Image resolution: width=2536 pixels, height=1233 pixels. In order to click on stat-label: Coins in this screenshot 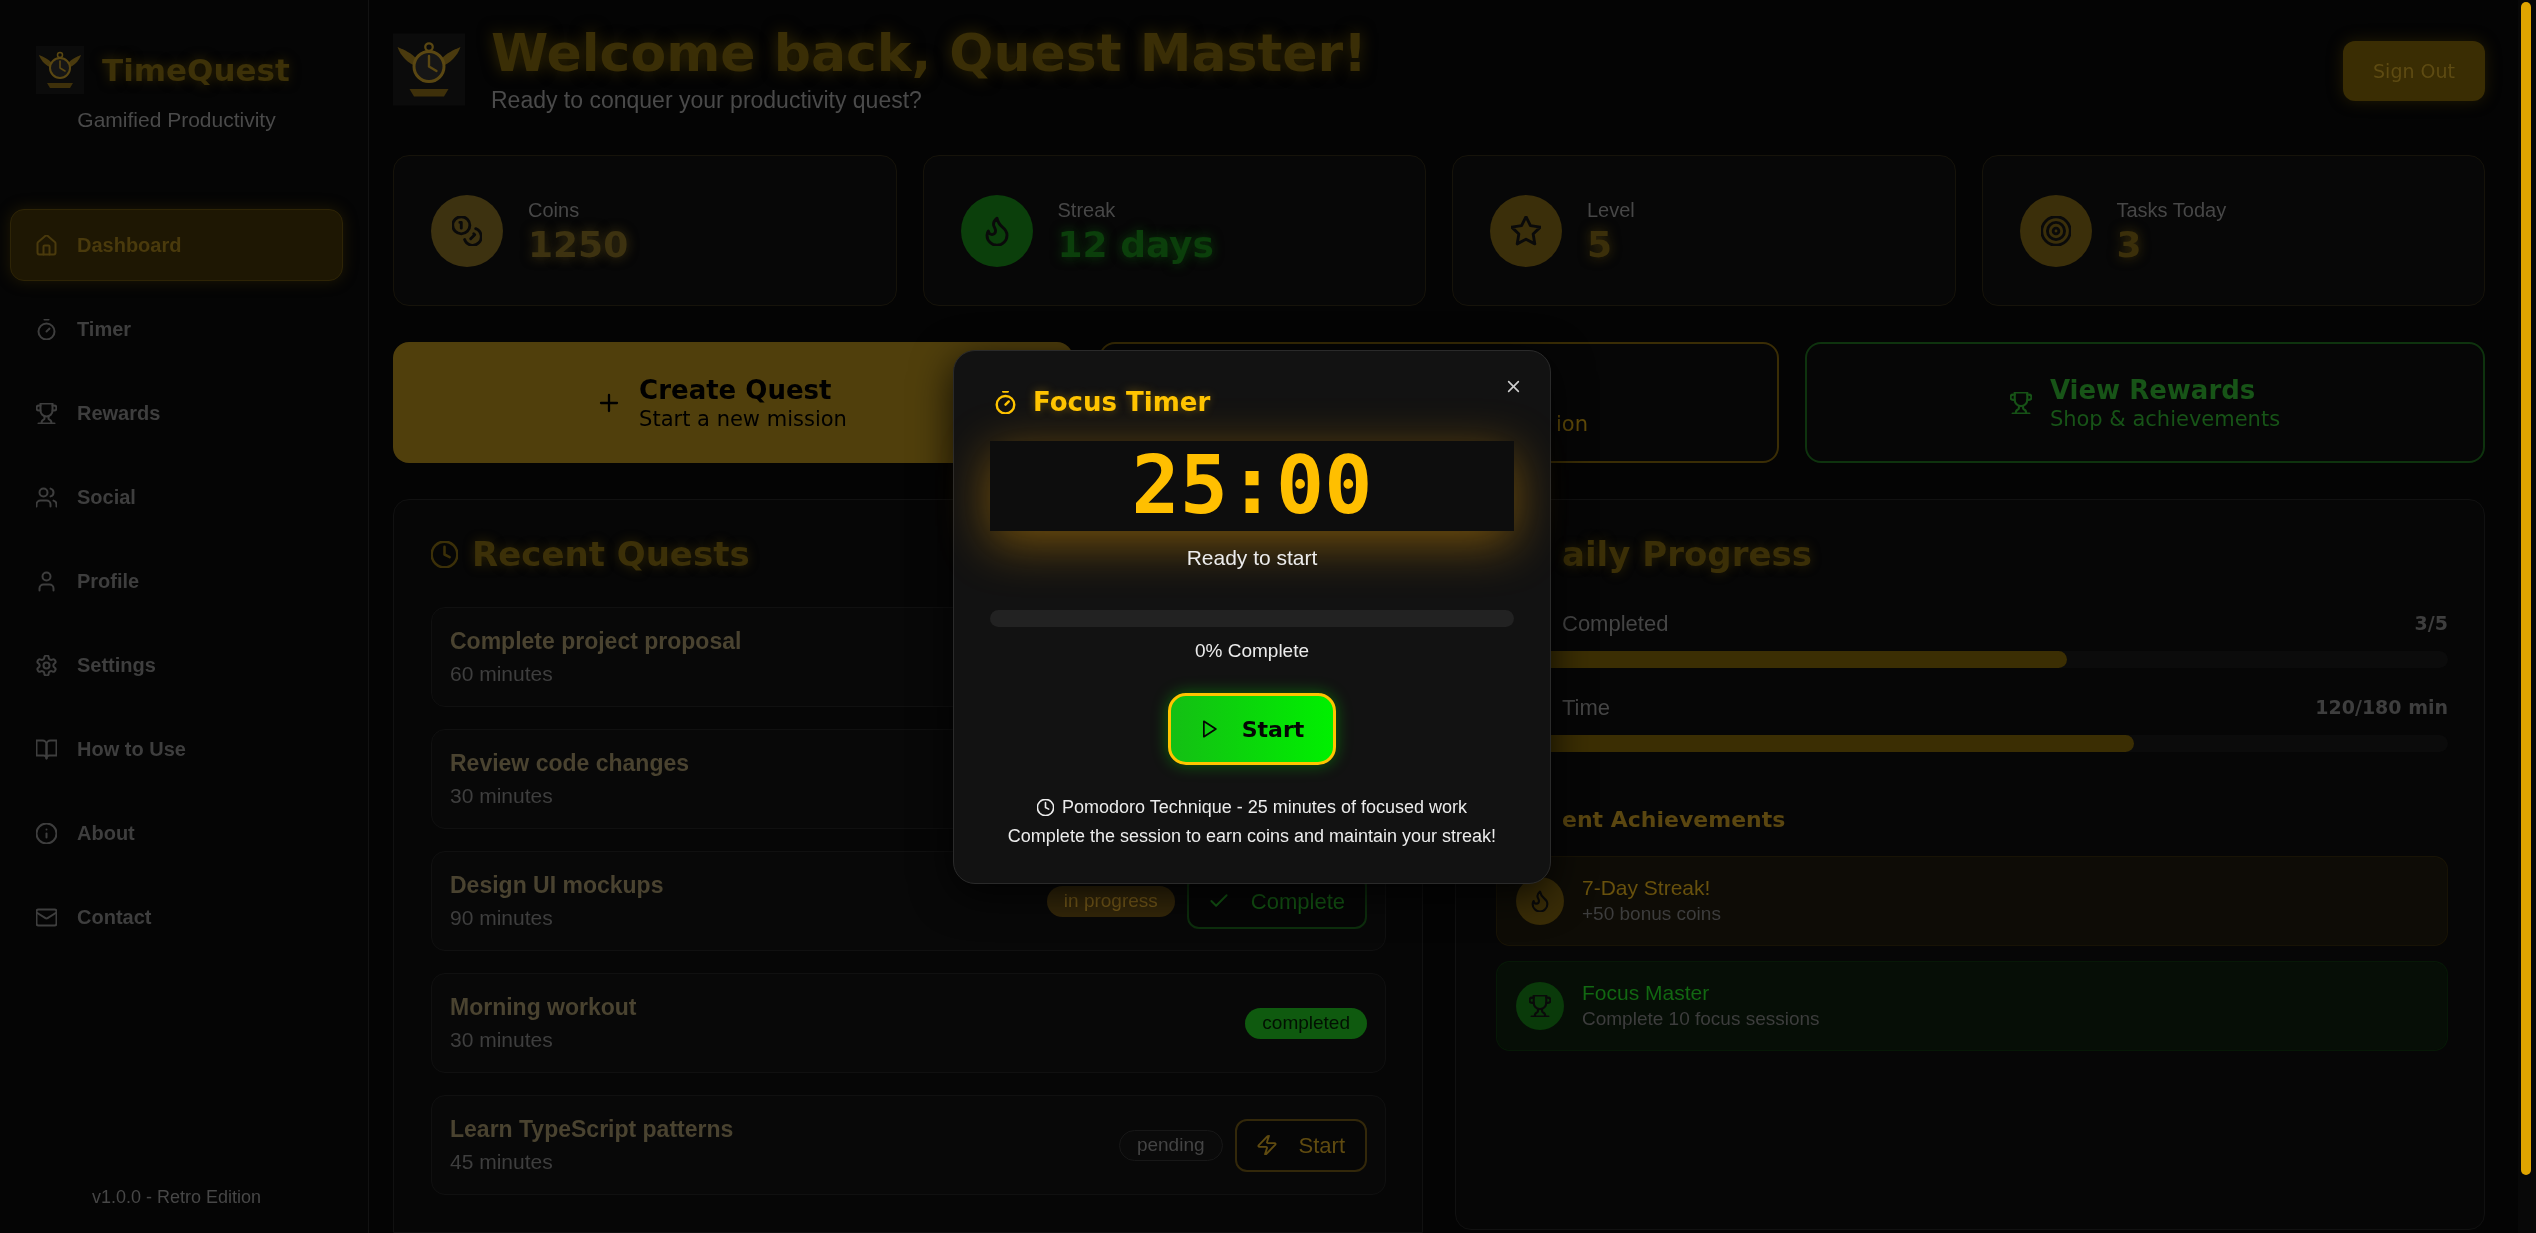, I will do `click(554, 210)`.